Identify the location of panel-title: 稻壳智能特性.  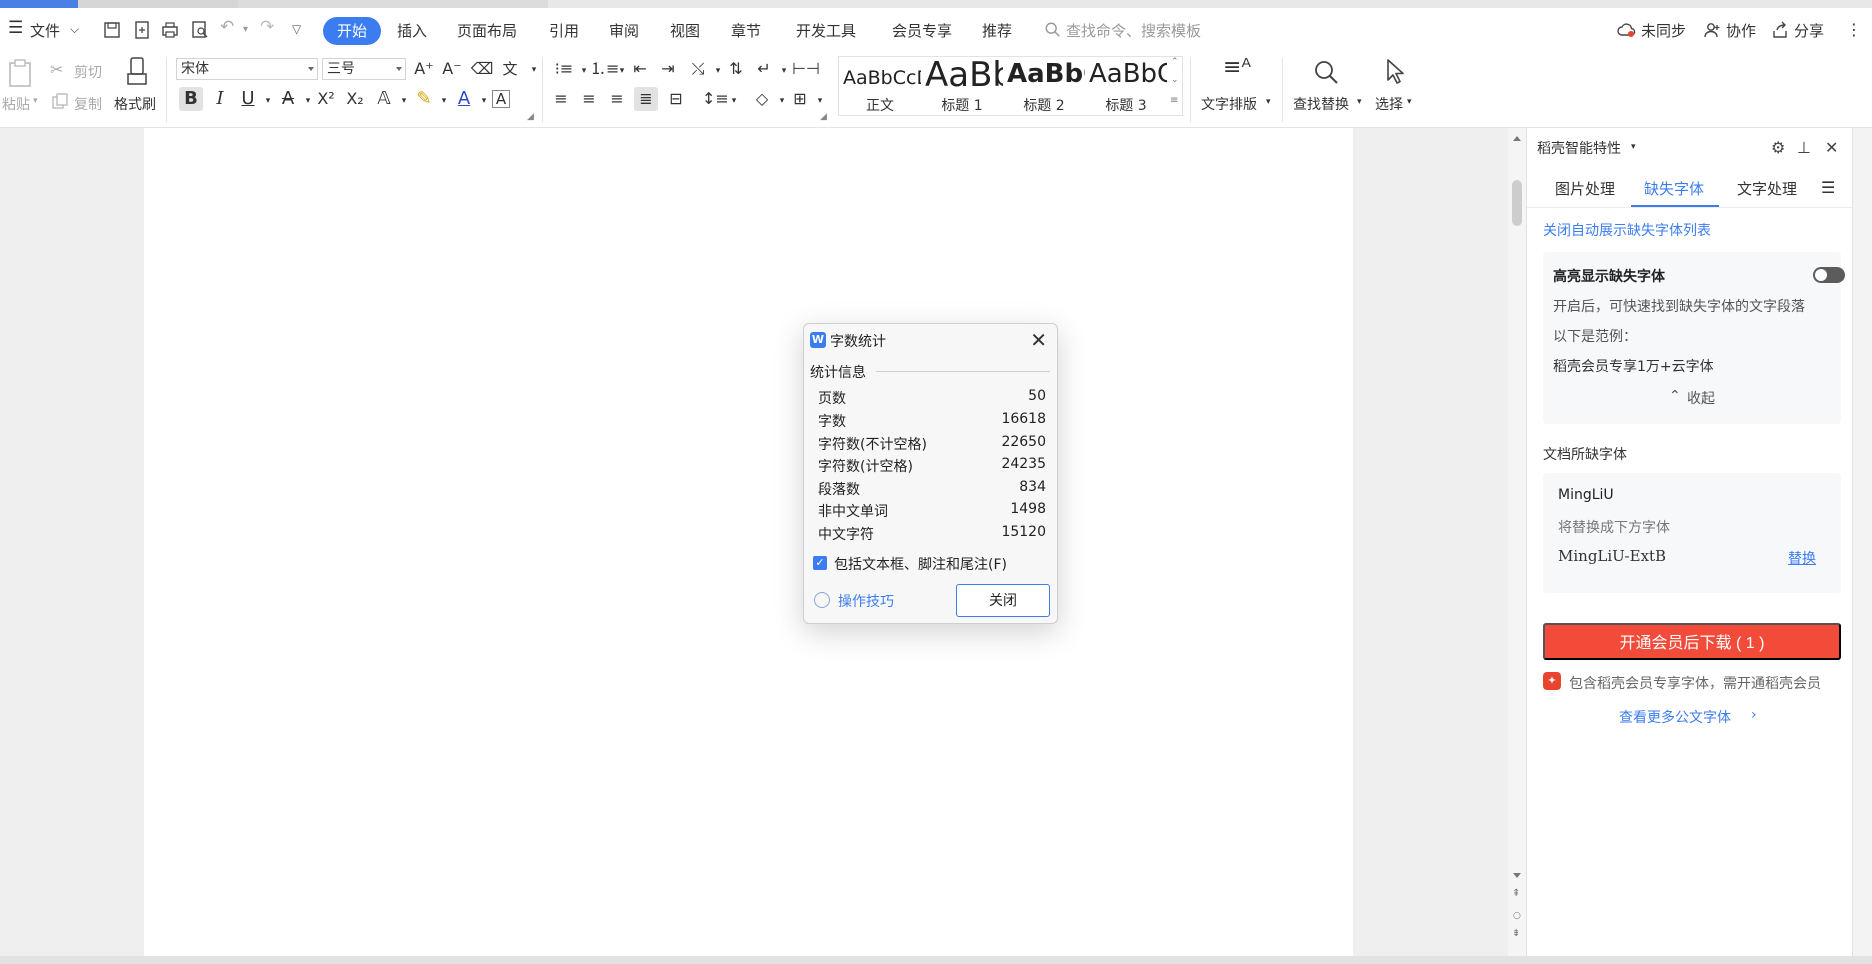
(1579, 148).